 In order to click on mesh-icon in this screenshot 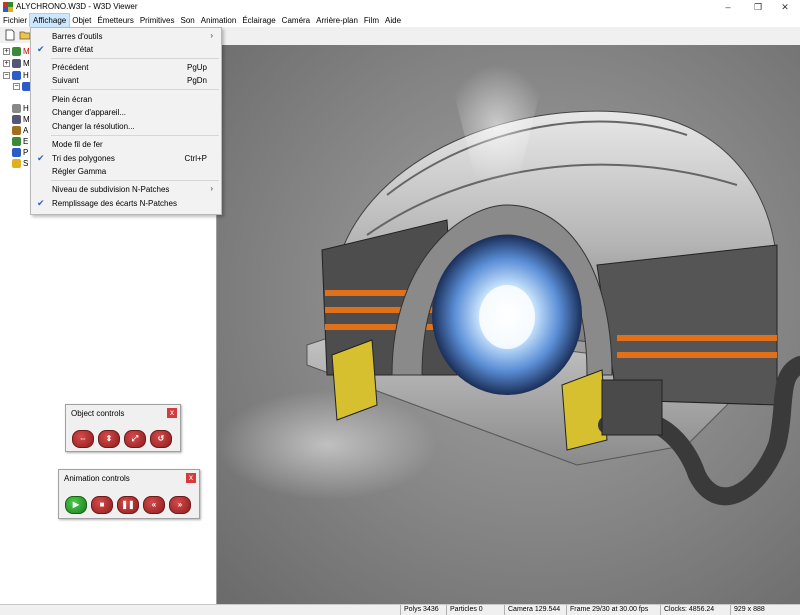, I will do `click(16, 51)`.